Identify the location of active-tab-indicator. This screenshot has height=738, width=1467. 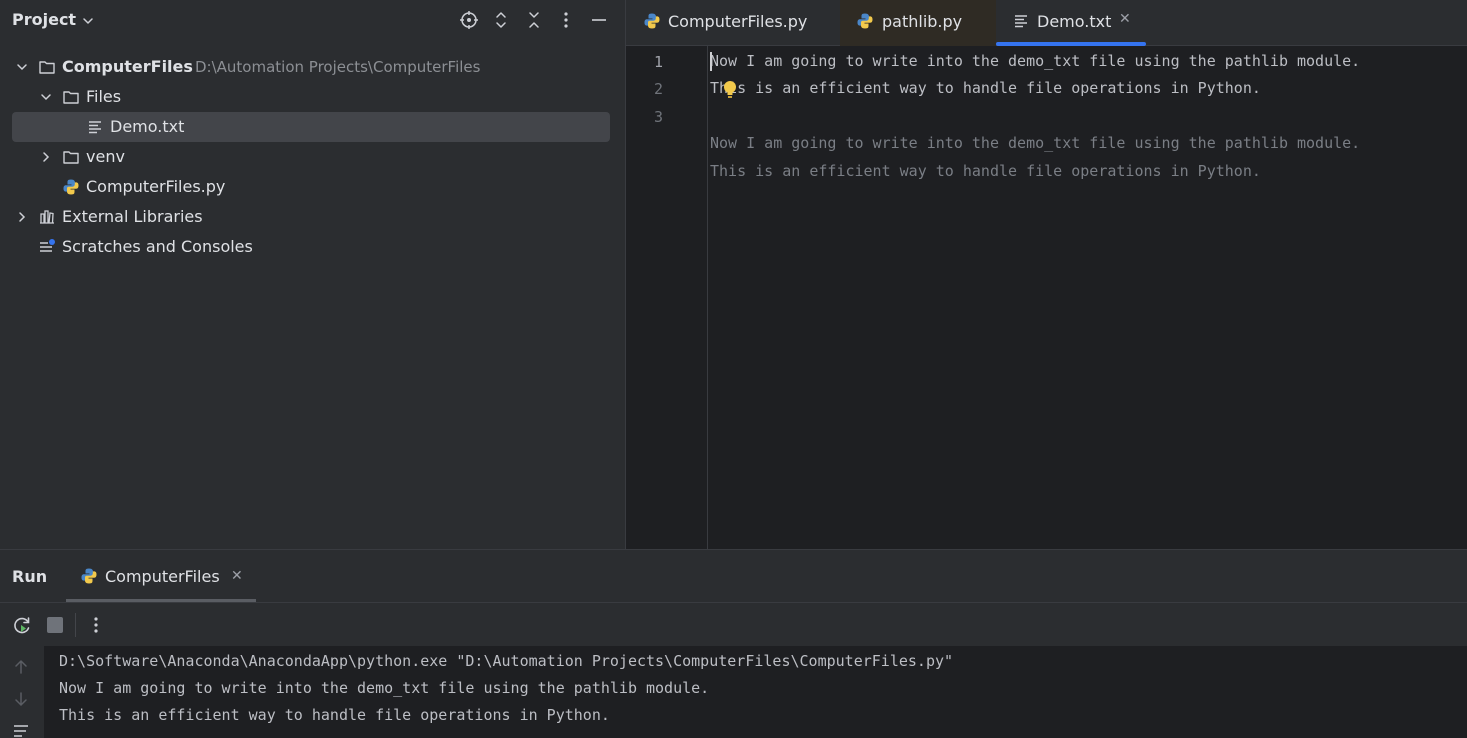
(1071, 44).